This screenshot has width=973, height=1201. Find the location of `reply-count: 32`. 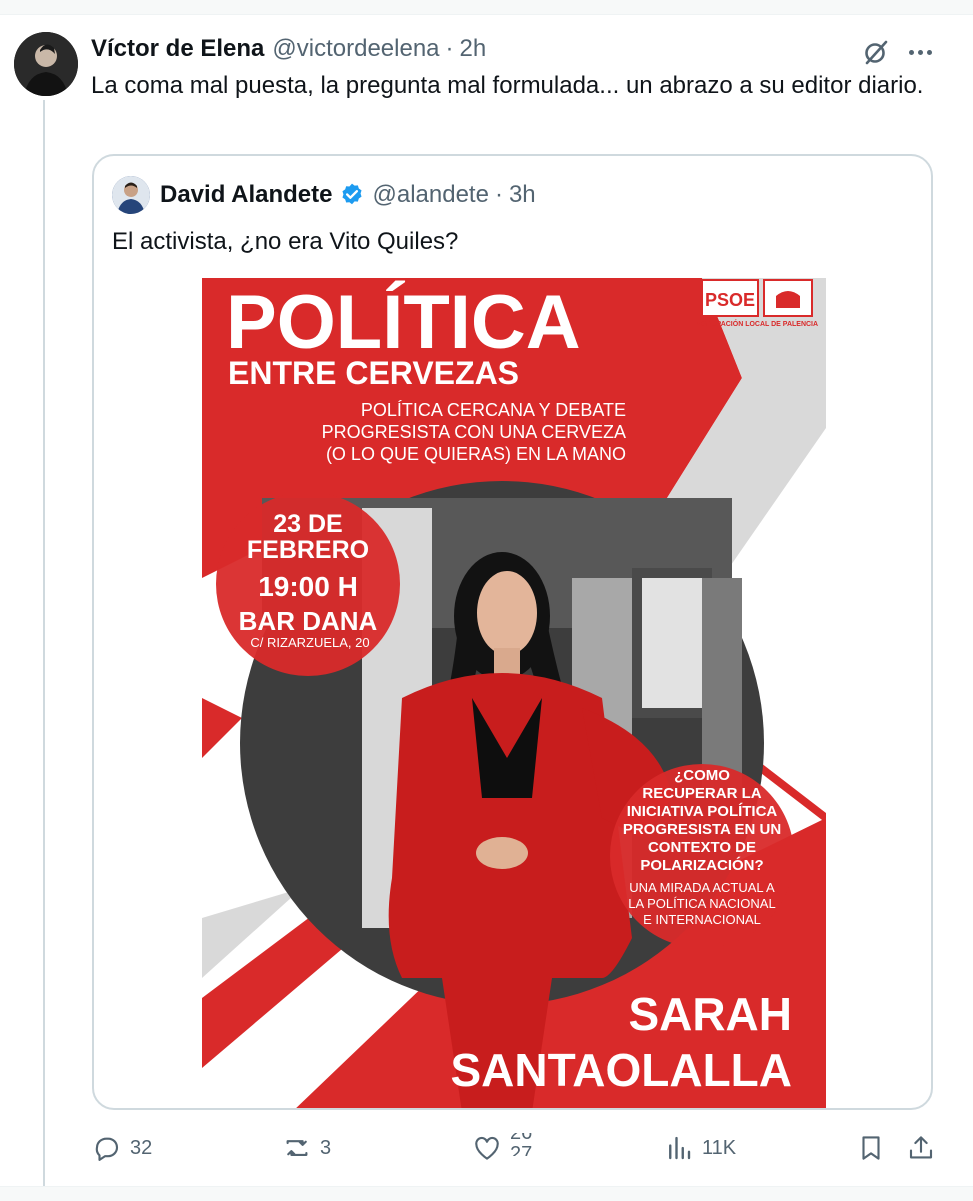

reply-count: 32 is located at coordinates (141, 1147).